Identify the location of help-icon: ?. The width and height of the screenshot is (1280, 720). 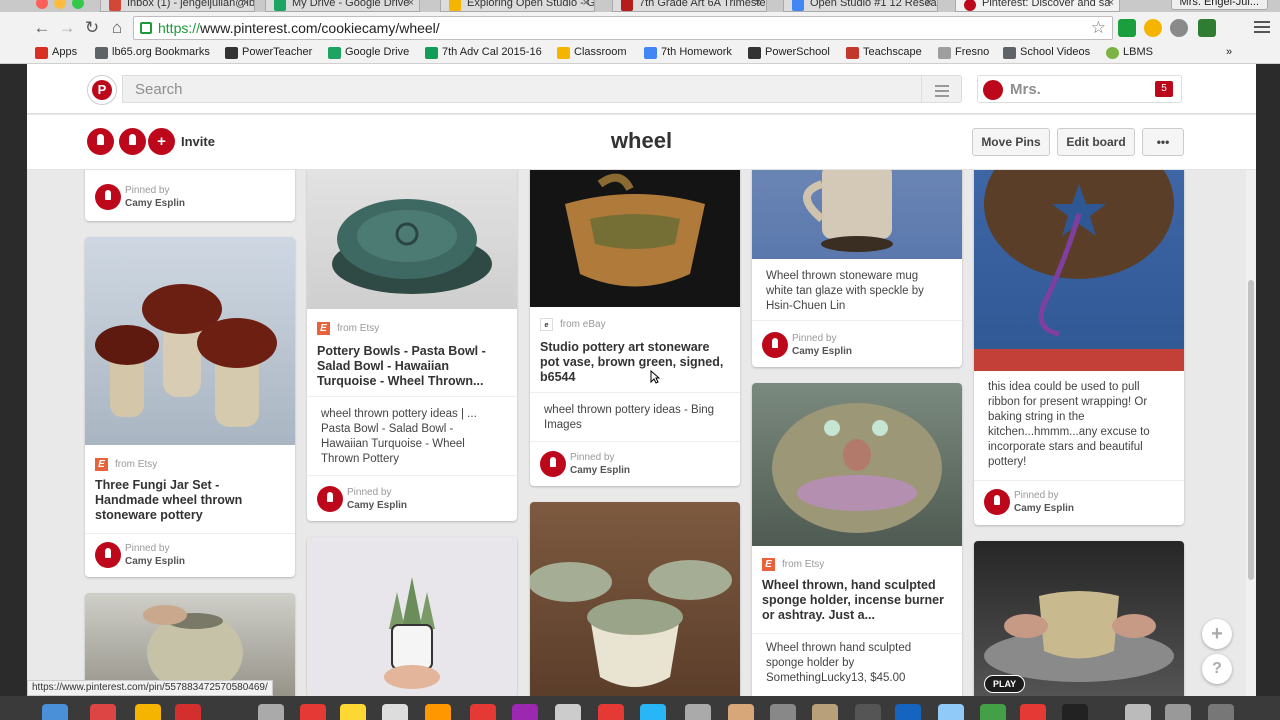
(1217, 669).